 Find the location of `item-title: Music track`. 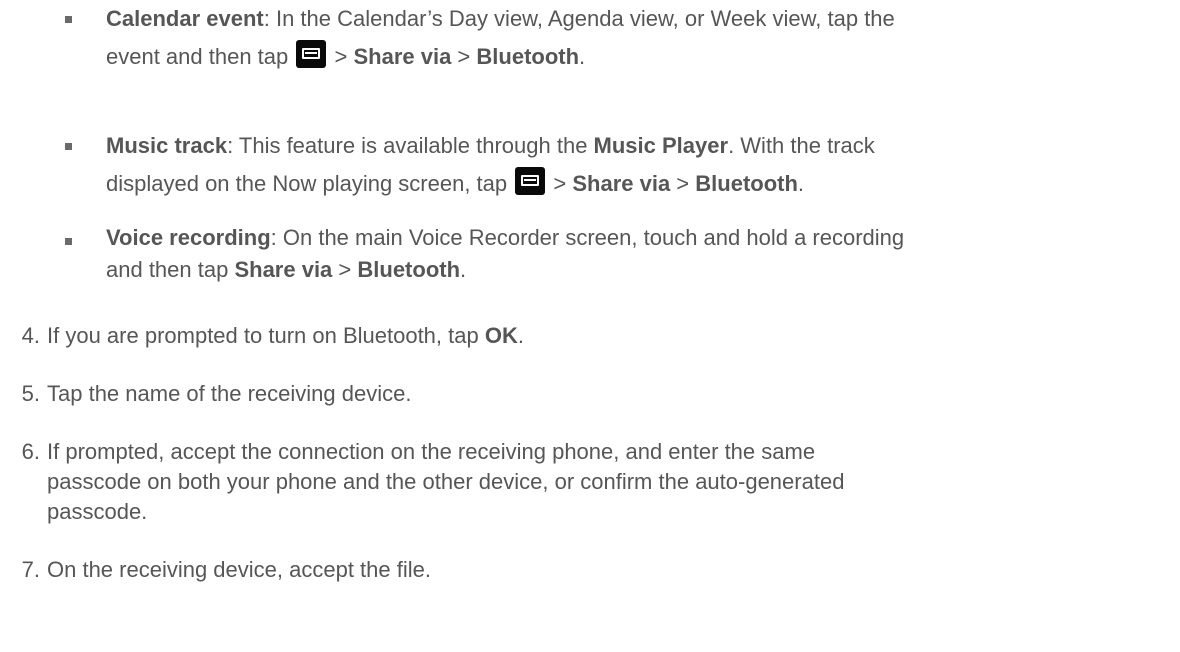

item-title: Music track is located at coordinates (167, 145).